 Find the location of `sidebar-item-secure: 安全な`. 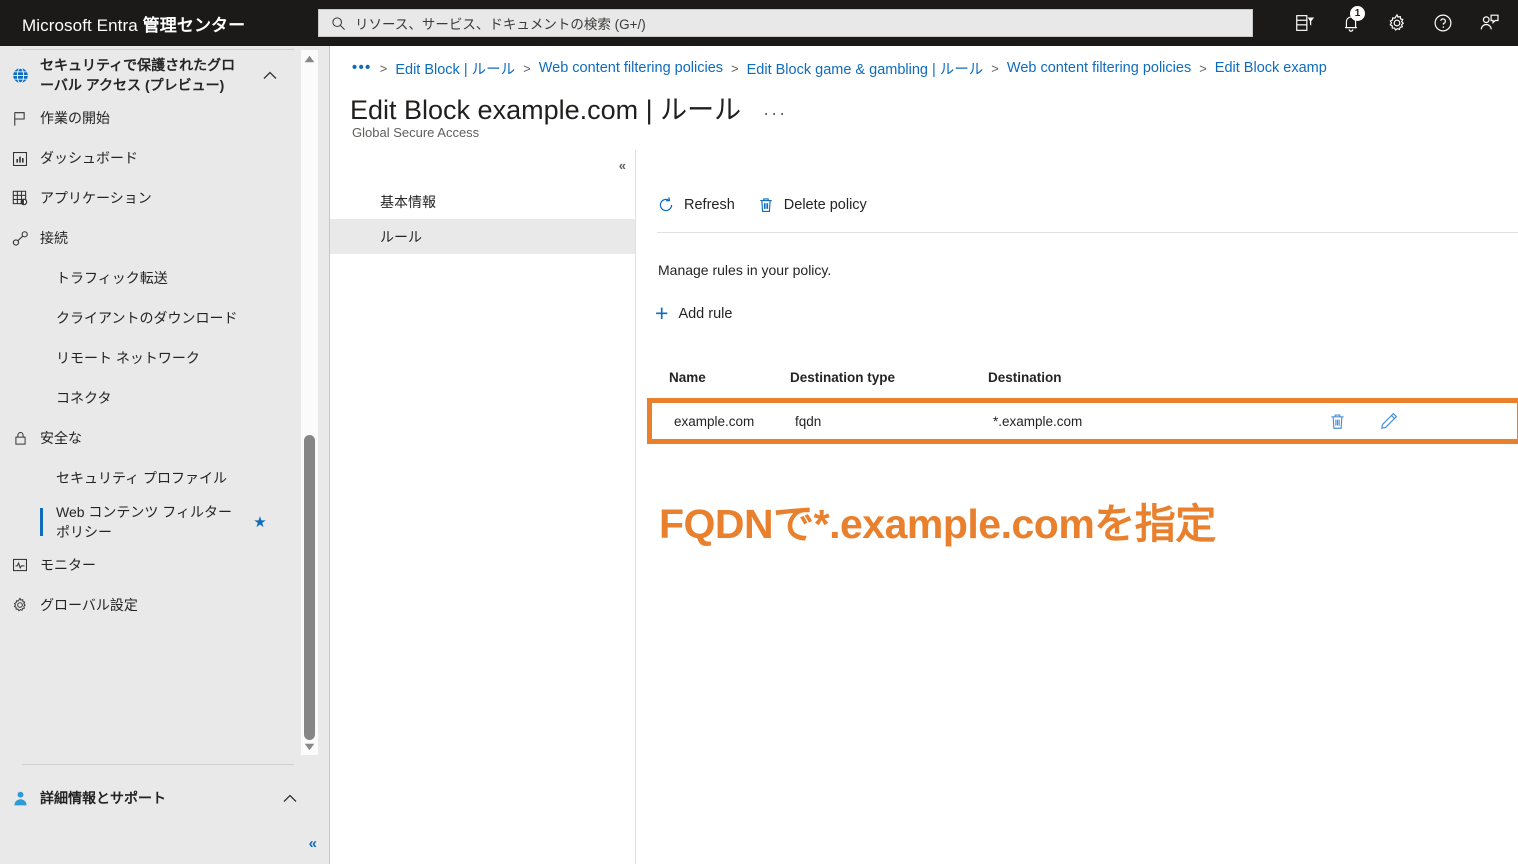

sidebar-item-secure: 安全な is located at coordinates (165, 439).